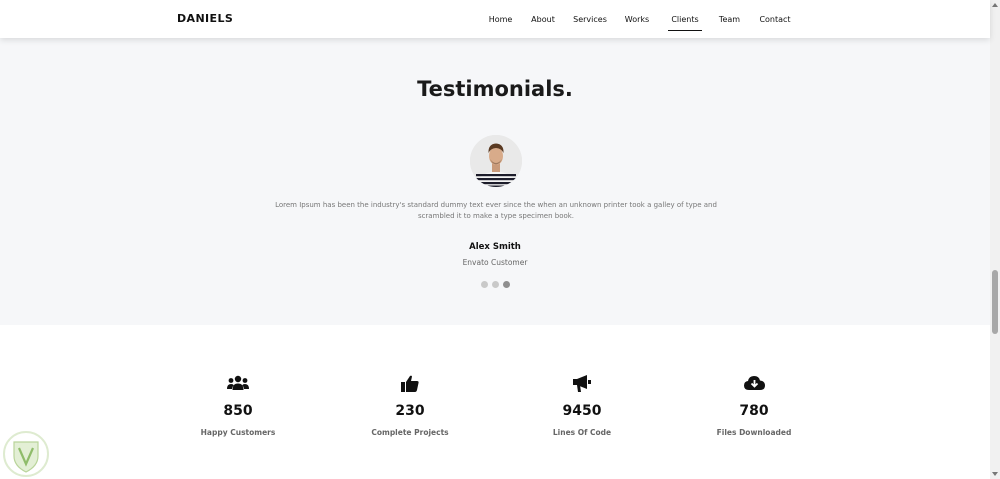  What do you see at coordinates (995, 5) in the screenshot?
I see `scroll-up-icon` at bounding box center [995, 5].